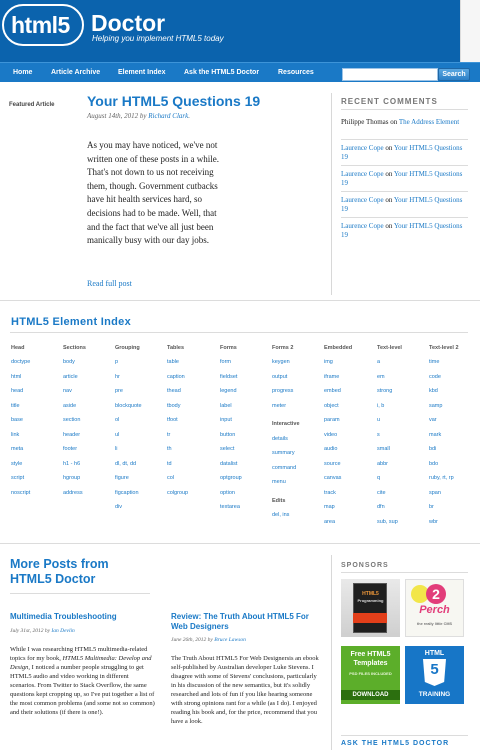 The image size is (480, 750). Describe the element at coordinates (350, 395) in the screenshot. I see `element-index-link: embed` at that location.